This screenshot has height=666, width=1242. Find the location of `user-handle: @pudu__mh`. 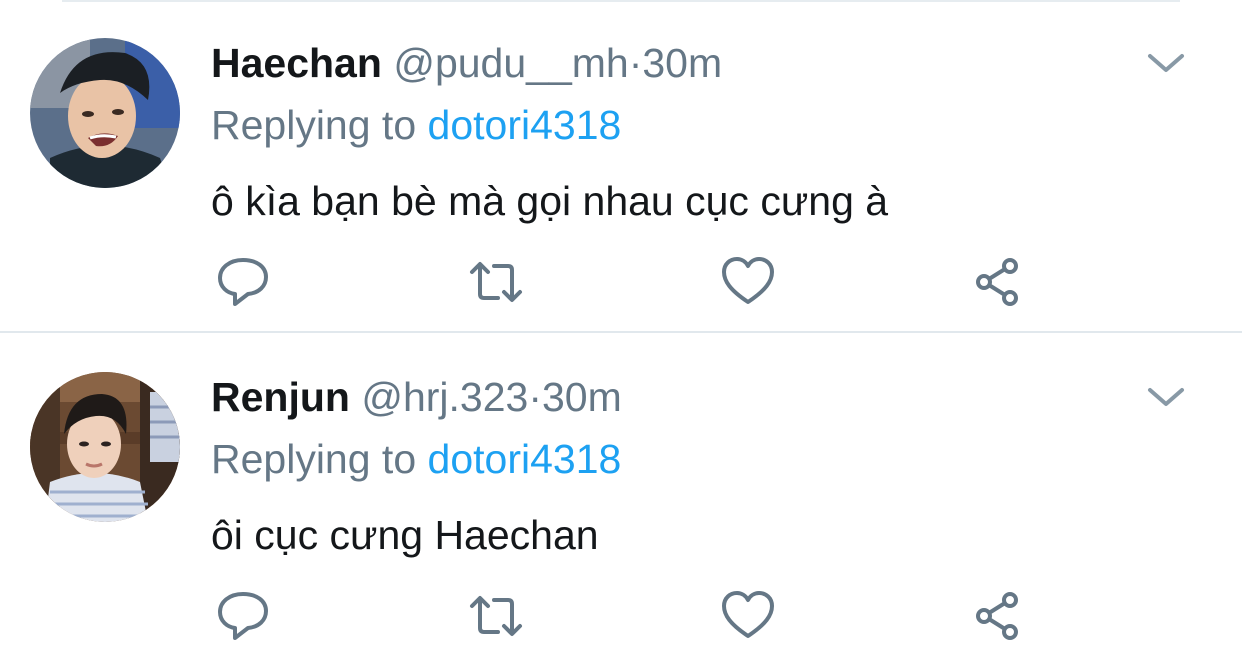

user-handle: @pudu__mh is located at coordinates (510, 63).